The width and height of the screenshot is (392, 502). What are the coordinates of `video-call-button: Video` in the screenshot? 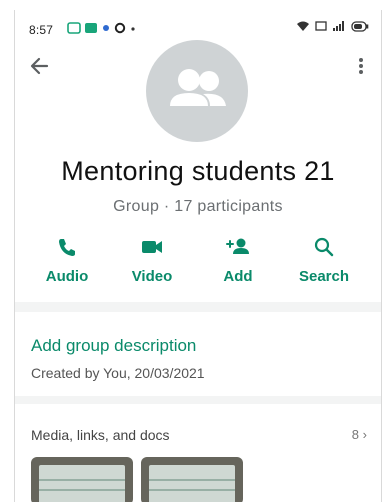 It's located at (152, 266).